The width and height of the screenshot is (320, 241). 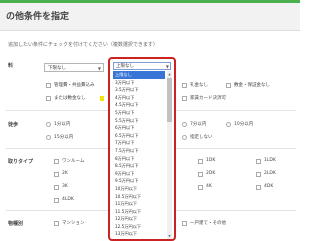 What do you see at coordinates (13, 125) in the screenshot?
I see `walk-label: 徒歩` at bounding box center [13, 125].